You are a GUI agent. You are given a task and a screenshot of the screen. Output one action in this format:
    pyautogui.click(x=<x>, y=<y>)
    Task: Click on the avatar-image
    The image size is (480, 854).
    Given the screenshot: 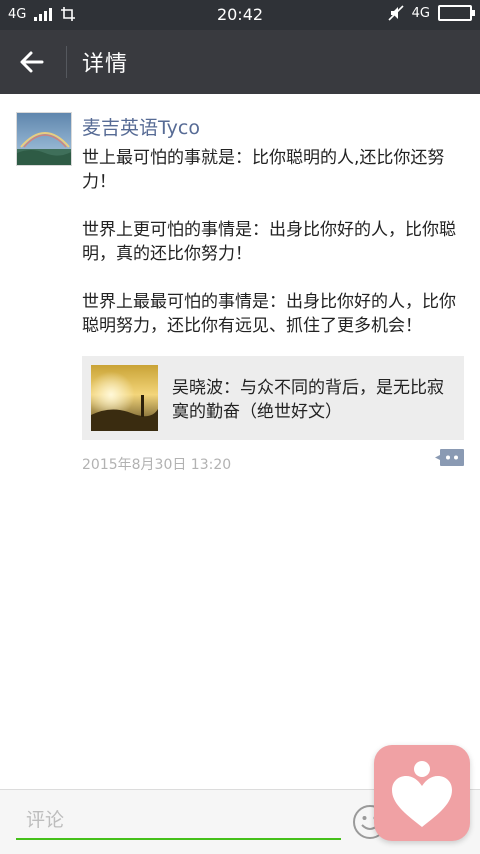 What is the action you would take?
    pyautogui.click(x=44, y=139)
    